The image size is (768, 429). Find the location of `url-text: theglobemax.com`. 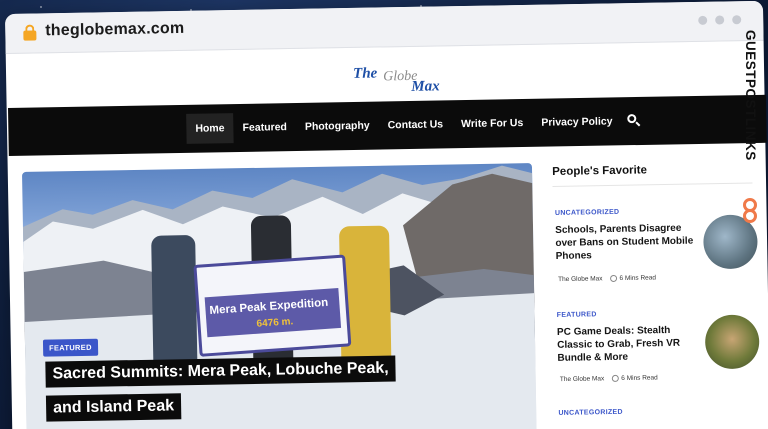

url-text: theglobemax.com is located at coordinates (114, 30).